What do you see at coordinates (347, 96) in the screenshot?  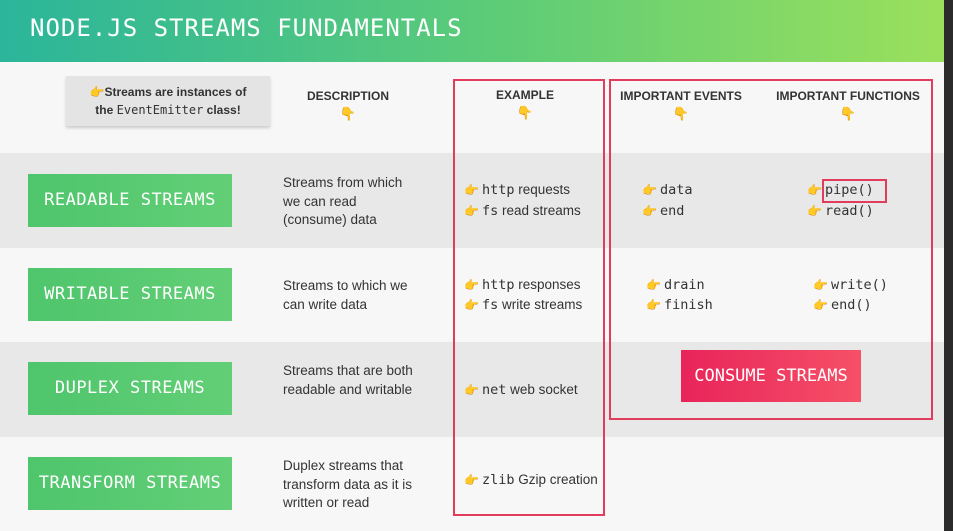 I see `header-description-label: DESCRIPTION` at bounding box center [347, 96].